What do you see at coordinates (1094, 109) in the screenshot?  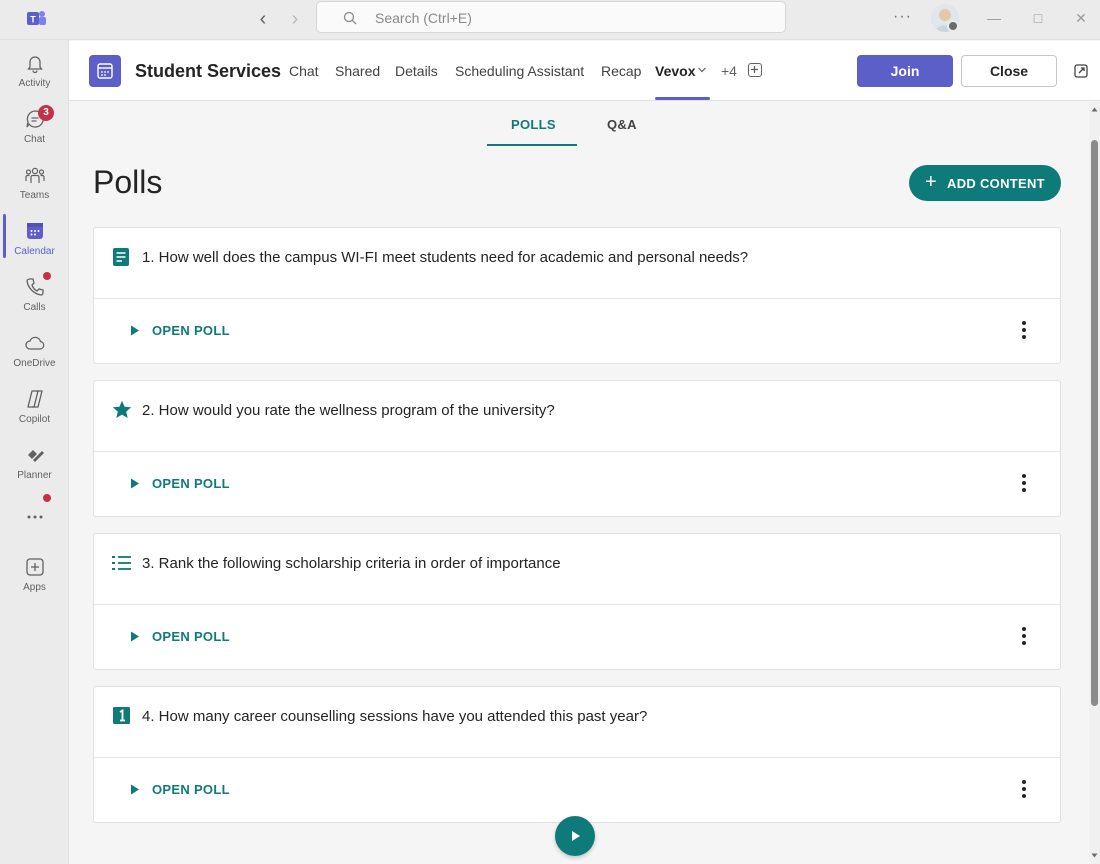 I see `scroll-up-arrow-icon` at bounding box center [1094, 109].